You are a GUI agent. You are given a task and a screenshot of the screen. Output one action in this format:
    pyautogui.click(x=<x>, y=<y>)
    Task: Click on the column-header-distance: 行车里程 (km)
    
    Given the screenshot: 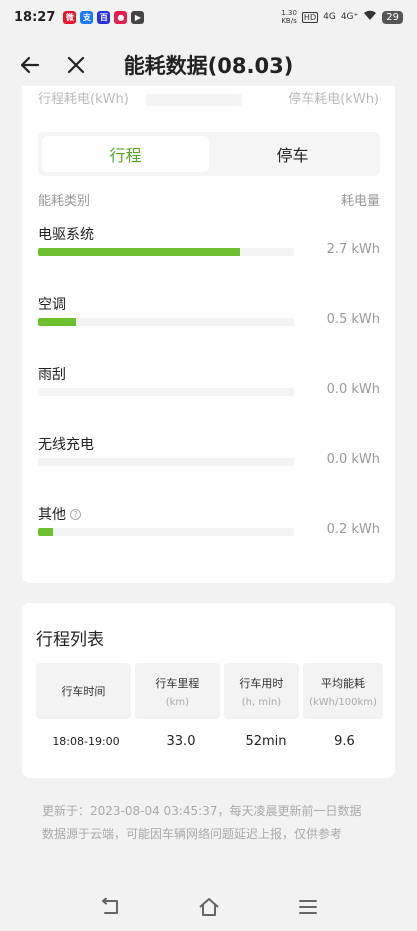 What is the action you would take?
    pyautogui.click(x=177, y=691)
    